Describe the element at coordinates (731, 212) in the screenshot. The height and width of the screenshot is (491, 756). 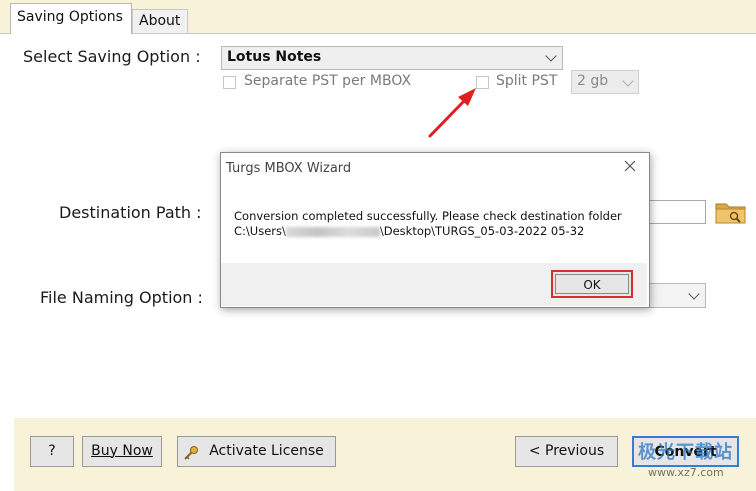
I see `browse-folder-icon` at that location.